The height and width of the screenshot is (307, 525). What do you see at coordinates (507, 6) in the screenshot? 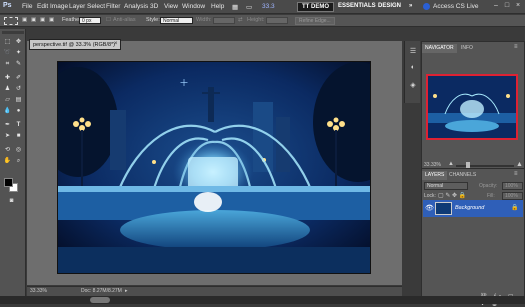
I see `maximize-icon: □` at bounding box center [507, 6].